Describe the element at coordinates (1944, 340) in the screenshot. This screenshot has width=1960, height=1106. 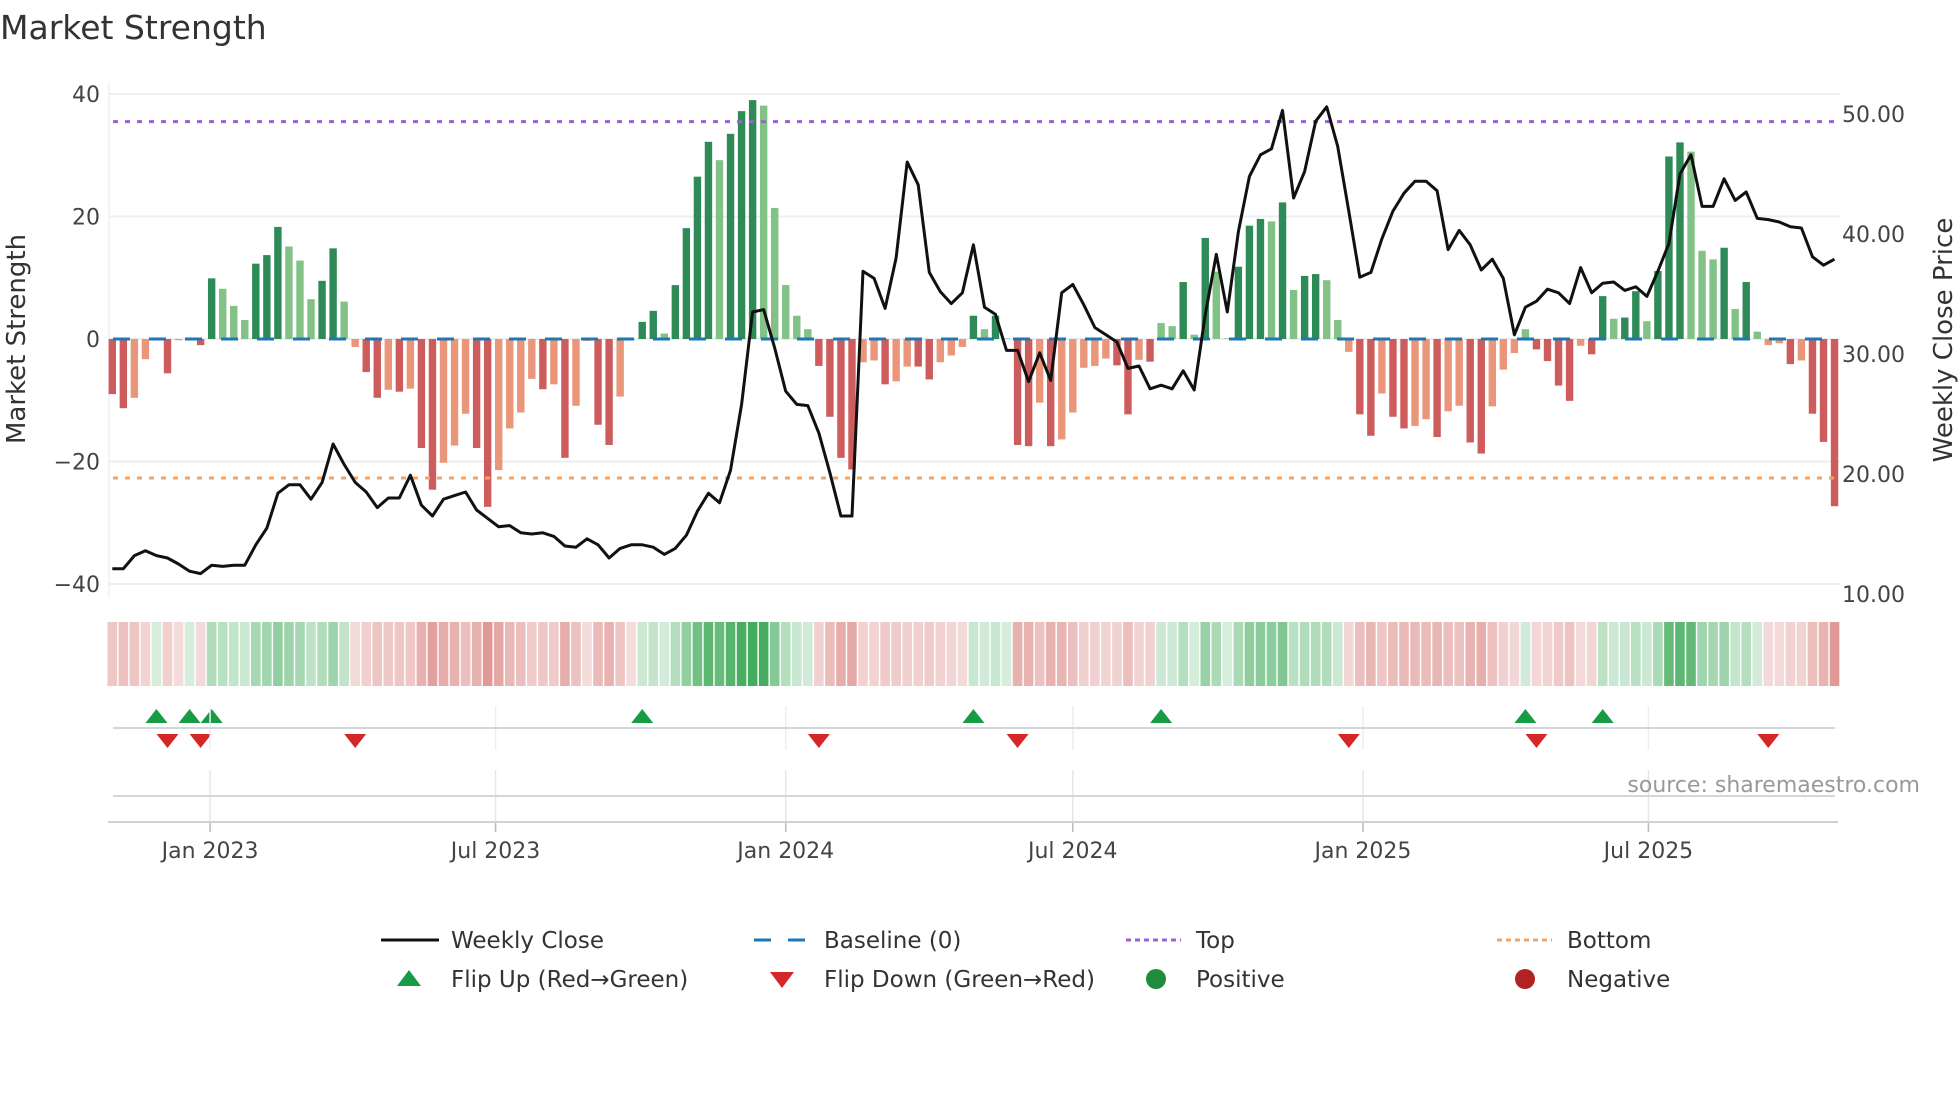
I see `right-axis-title: Weekly Close Price` at that location.